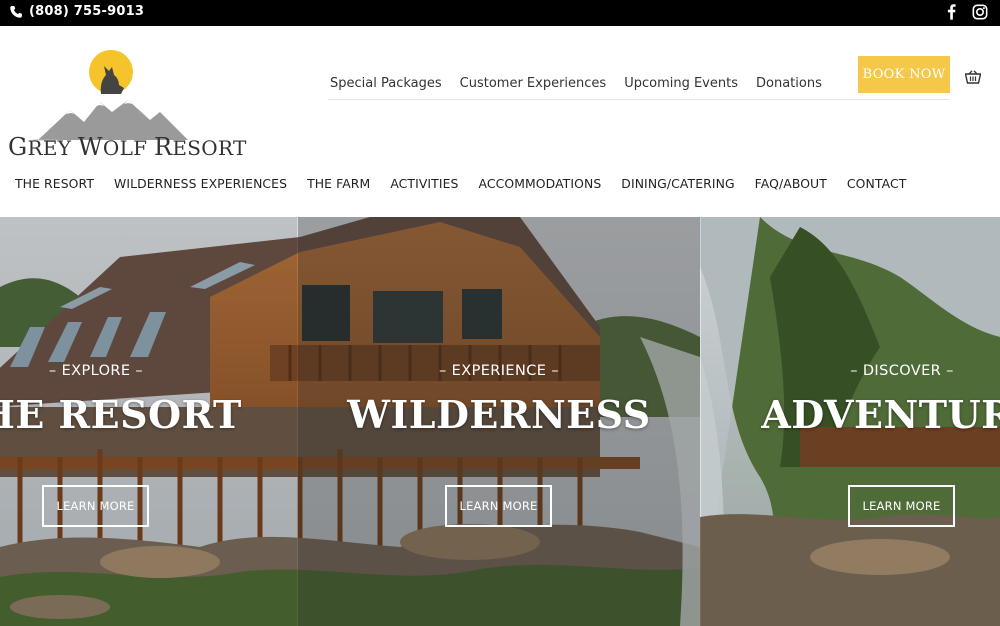 This screenshot has width=1000, height=626. What do you see at coordinates (967, 11) in the screenshot?
I see `social-links` at bounding box center [967, 11].